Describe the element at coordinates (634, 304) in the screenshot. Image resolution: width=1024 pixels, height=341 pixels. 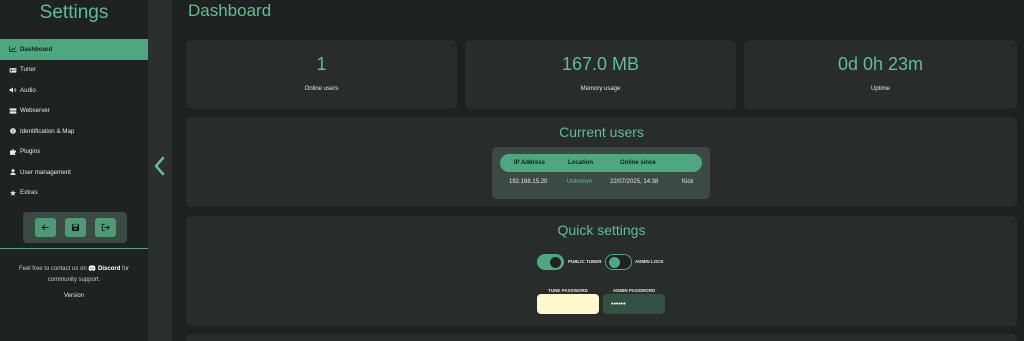
I see `admin-password-input` at that location.